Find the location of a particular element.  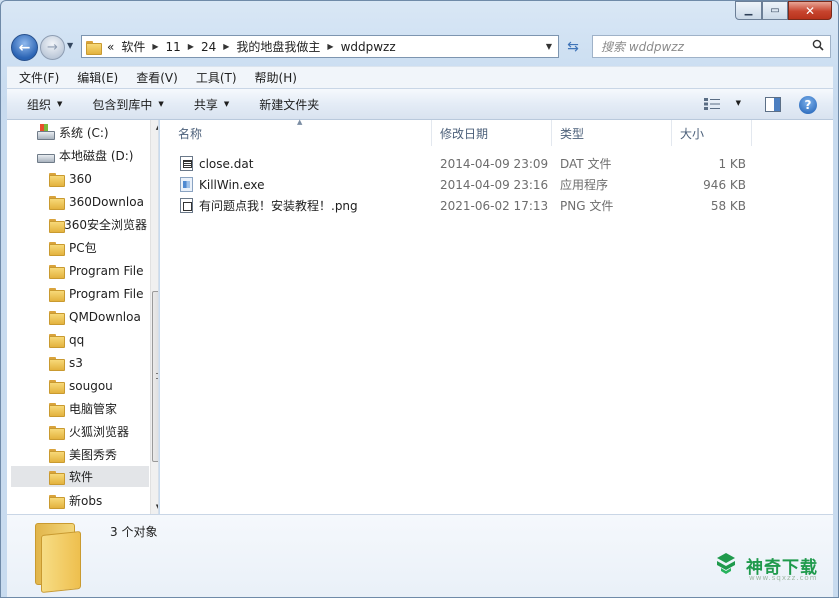

scrollbar-thumb is located at coordinates (155, 376).